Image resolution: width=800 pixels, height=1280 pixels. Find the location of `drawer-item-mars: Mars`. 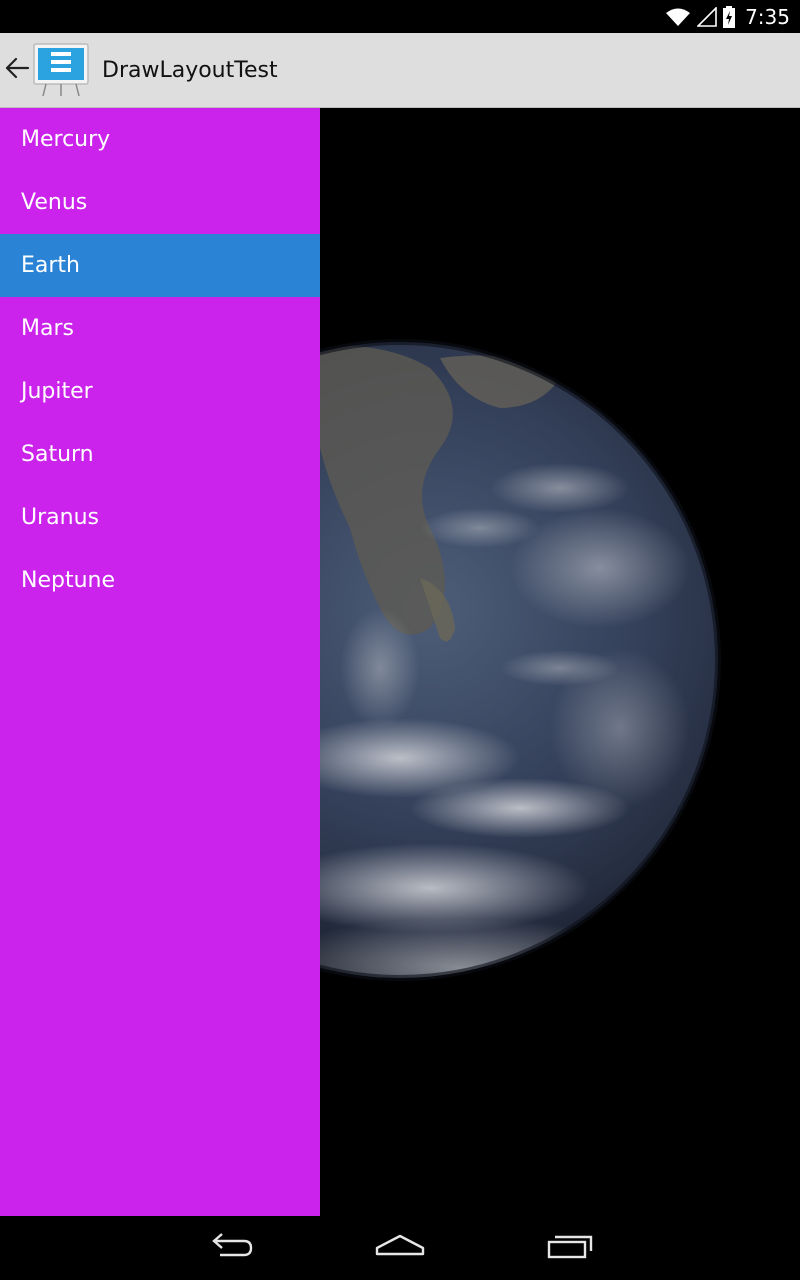

drawer-item-mars: Mars is located at coordinates (160, 328).